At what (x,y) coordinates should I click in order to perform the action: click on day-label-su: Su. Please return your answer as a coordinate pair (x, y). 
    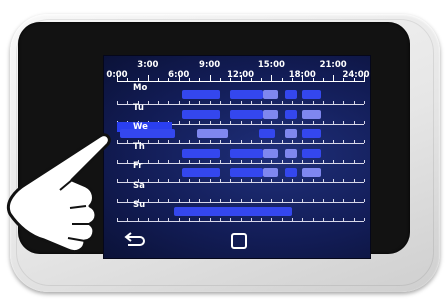
    Looking at the image, I should click on (139, 205).